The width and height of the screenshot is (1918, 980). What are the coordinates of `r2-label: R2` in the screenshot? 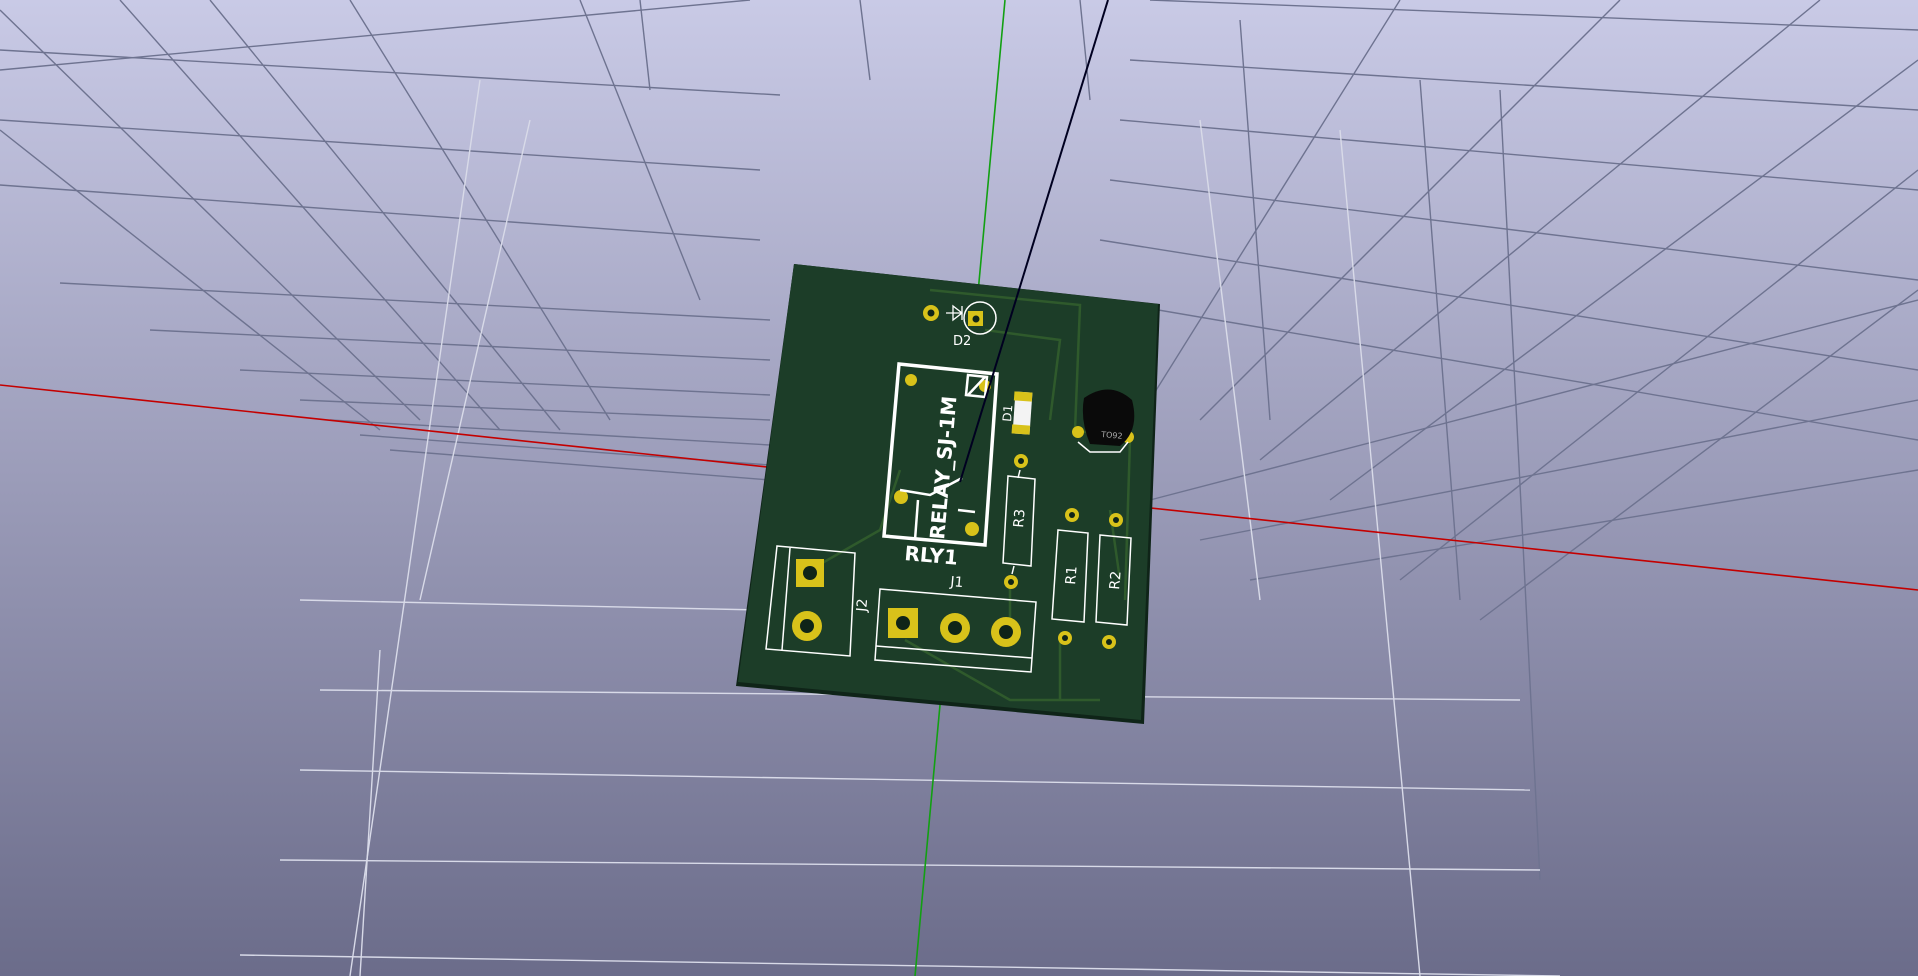 It's located at (1116, 580).